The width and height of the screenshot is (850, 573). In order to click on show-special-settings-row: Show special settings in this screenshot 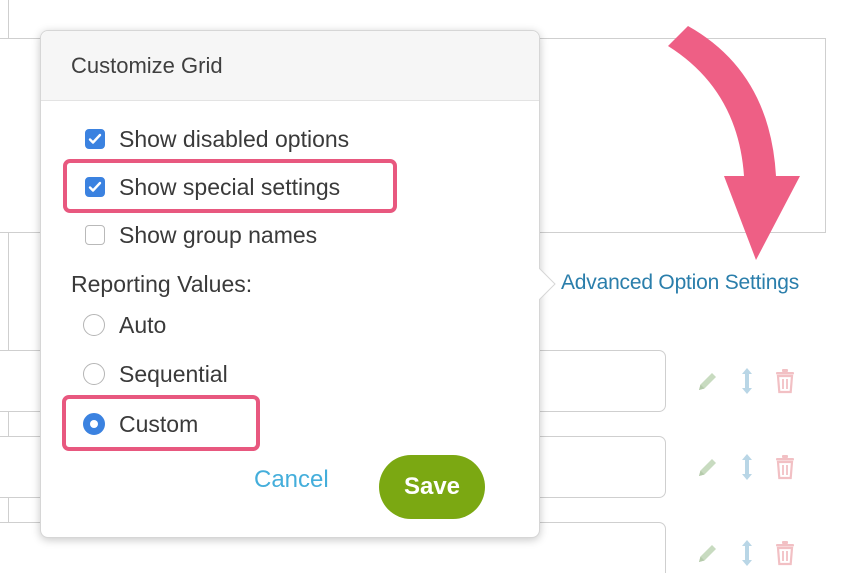, I will do `click(212, 187)`.